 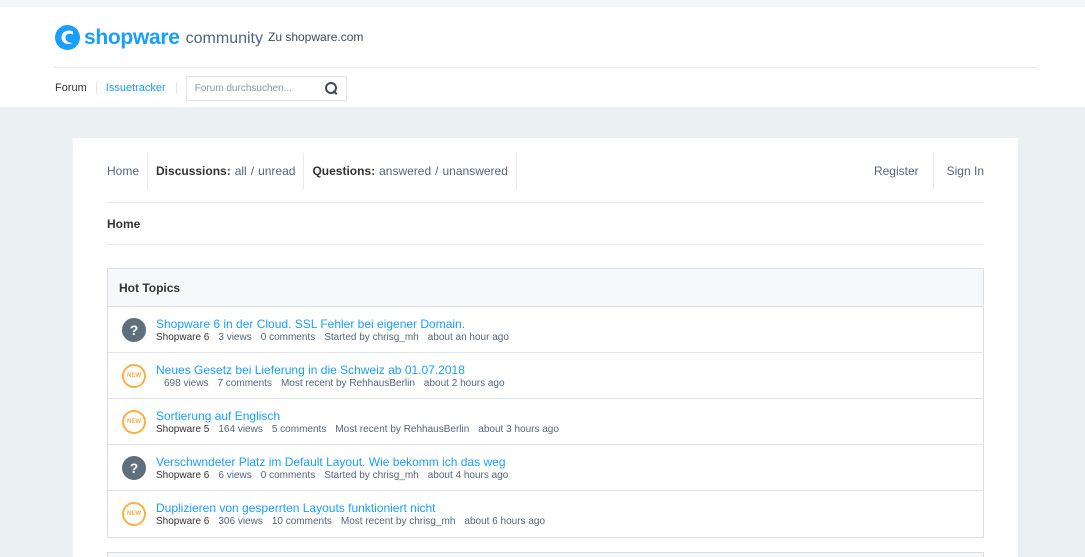 I want to click on search-input, so click(x=254, y=88).